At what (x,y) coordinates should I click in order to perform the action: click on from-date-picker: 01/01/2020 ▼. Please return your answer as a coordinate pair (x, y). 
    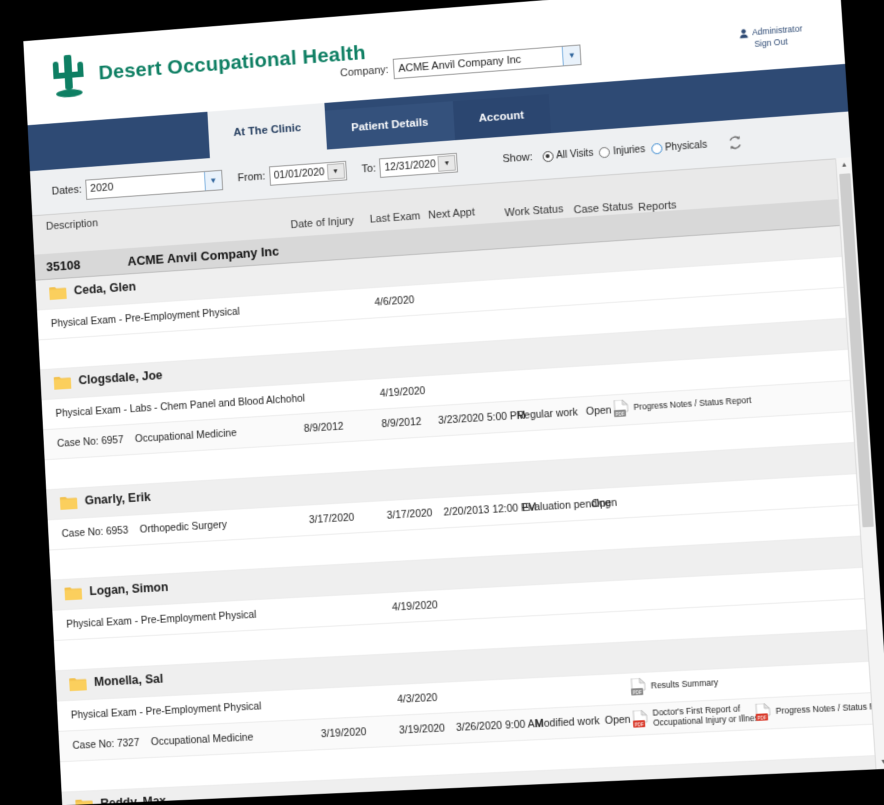
    Looking at the image, I should click on (308, 173).